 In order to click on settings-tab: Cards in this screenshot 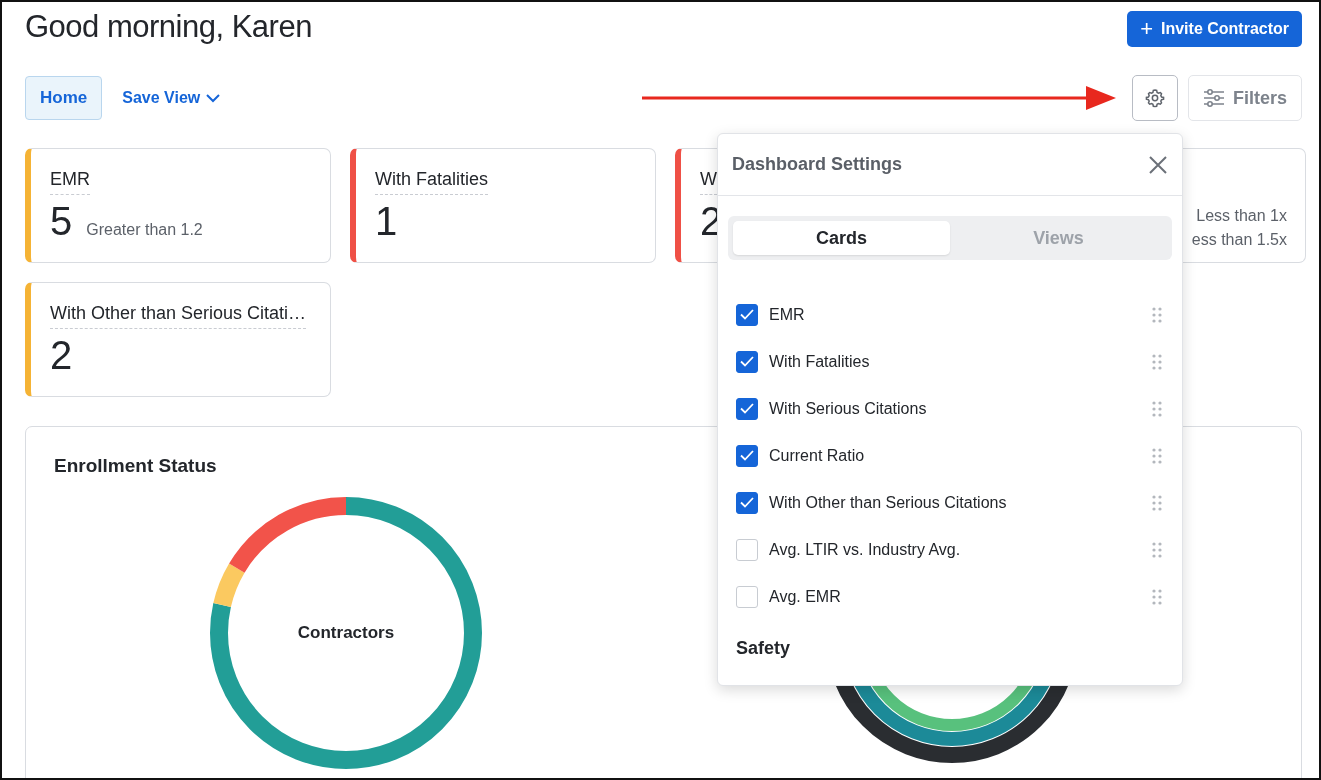, I will do `click(841, 238)`.